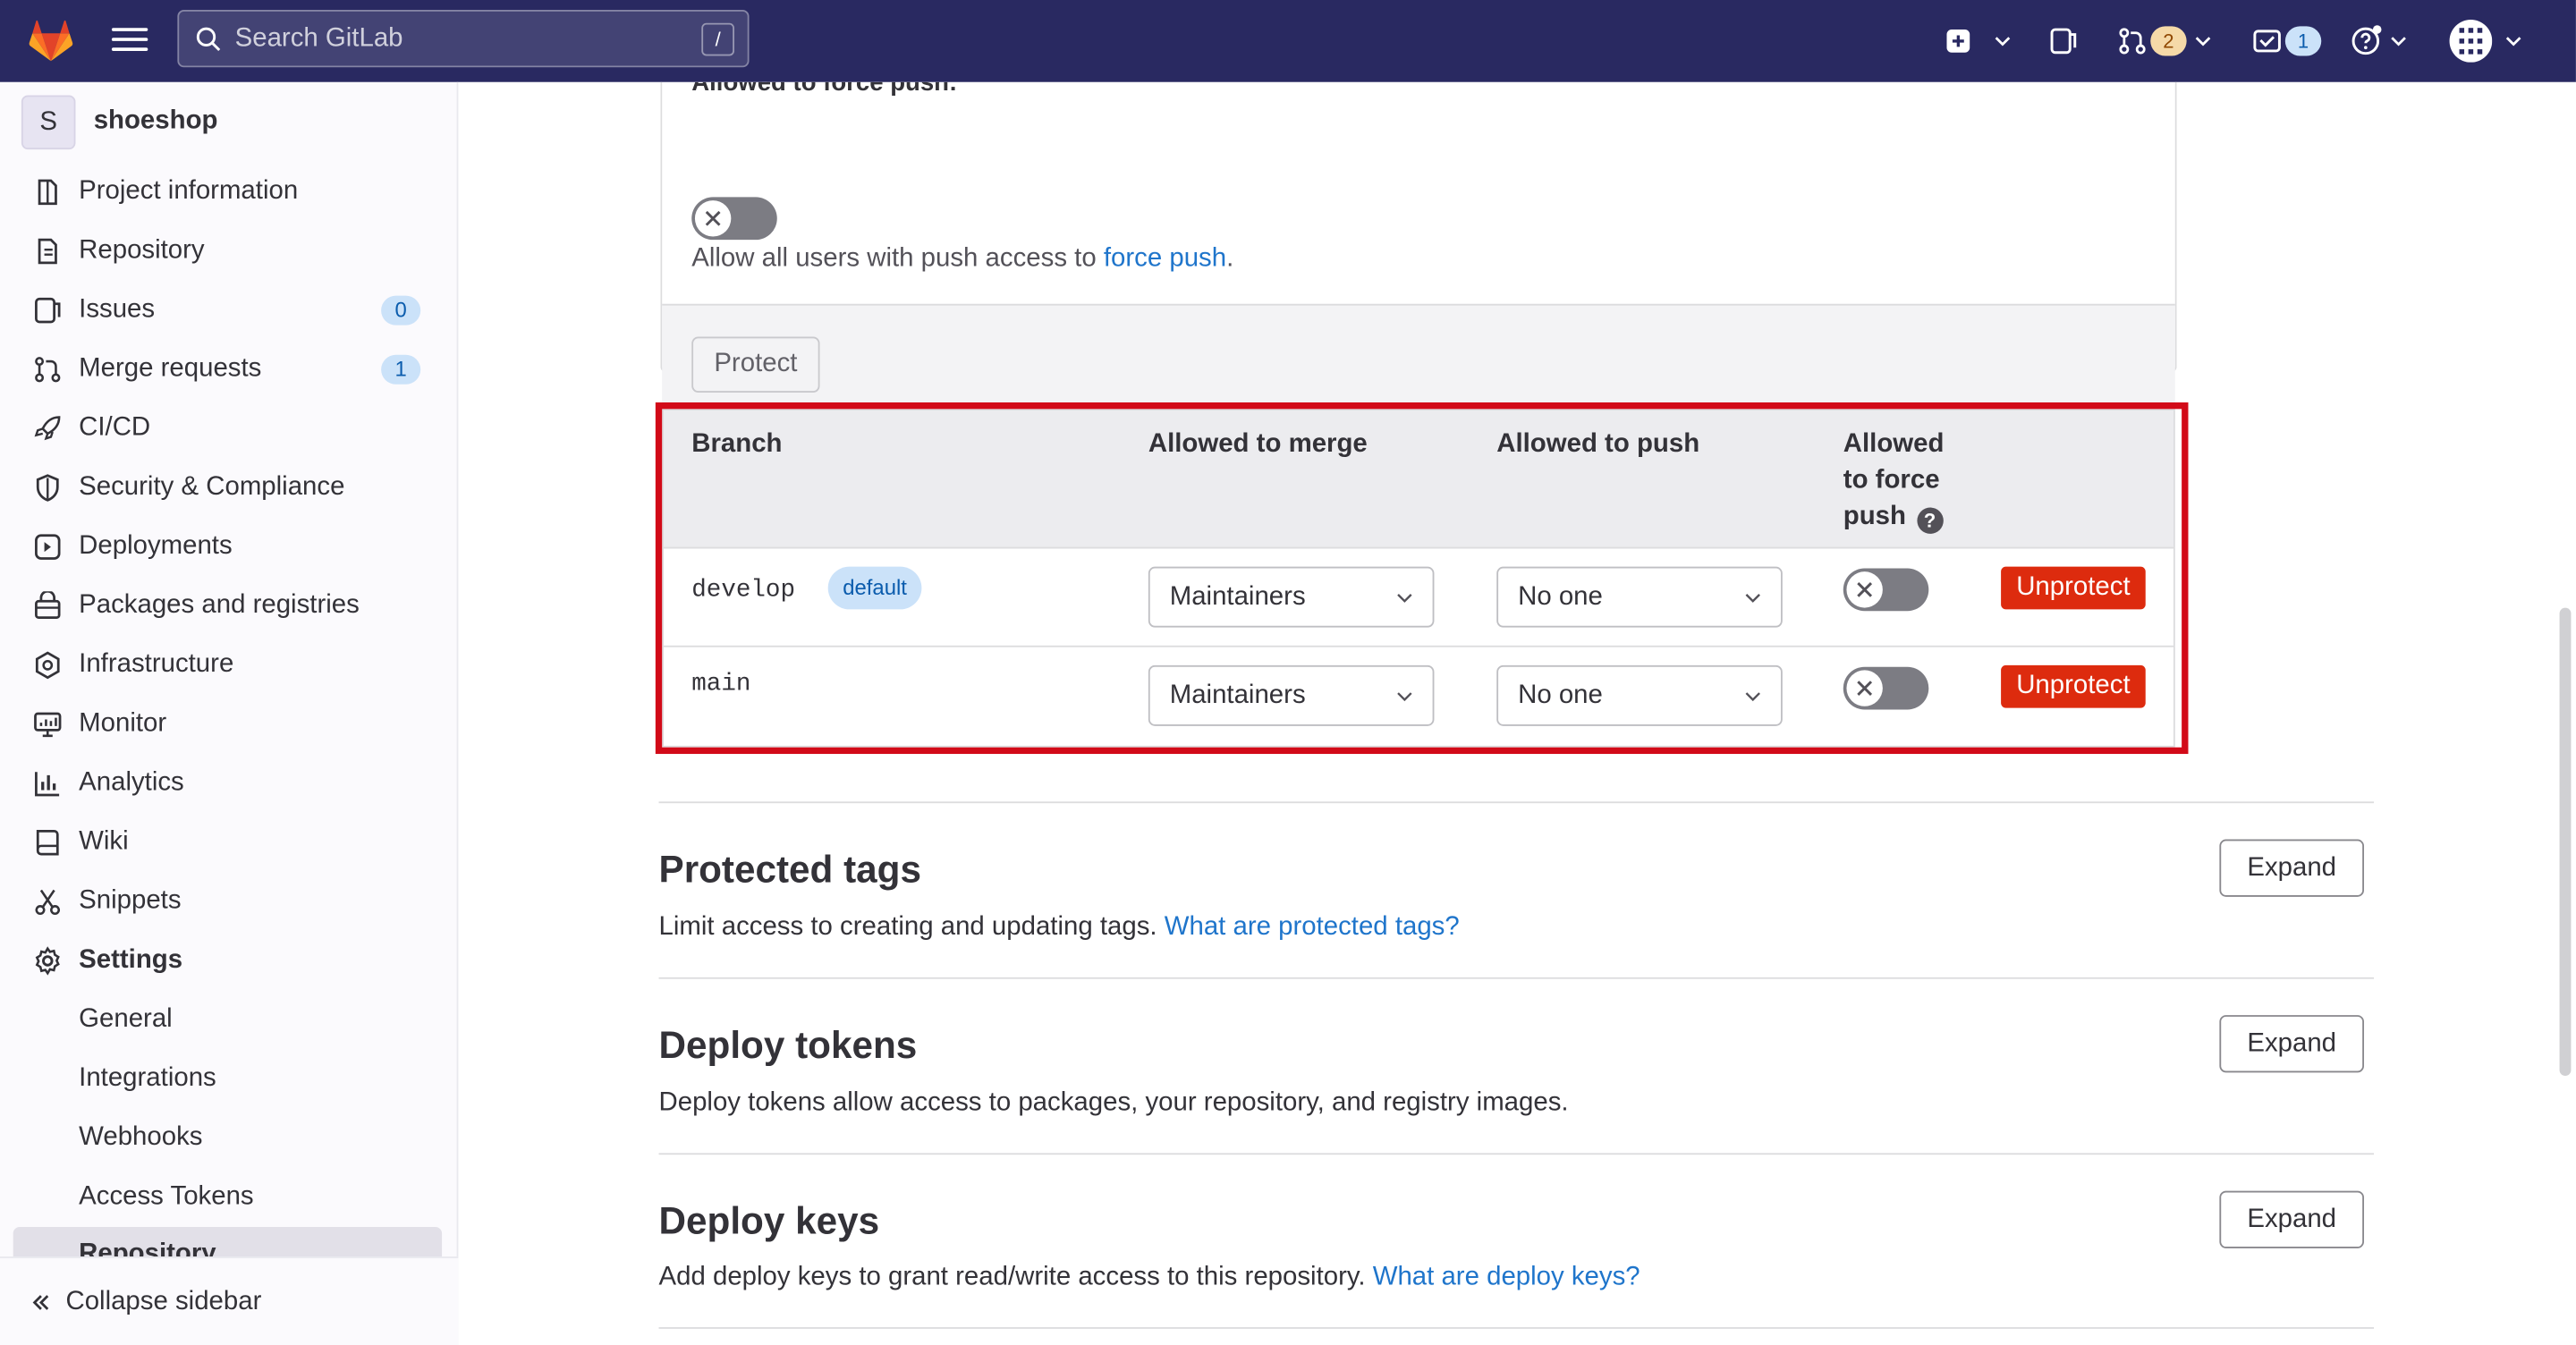  I want to click on chart-icon, so click(47, 784).